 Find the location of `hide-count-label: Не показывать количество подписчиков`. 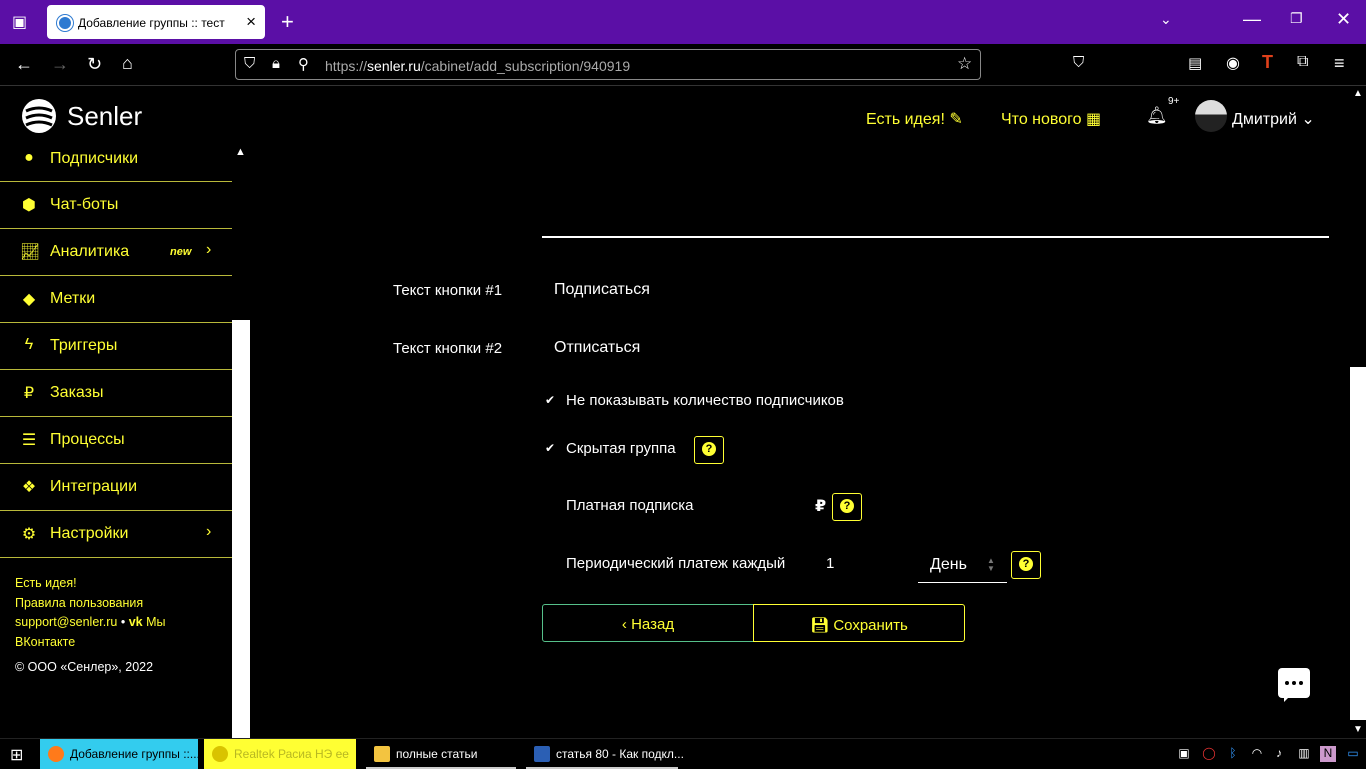

hide-count-label: Не показывать количество подписчиков is located at coordinates (705, 400).